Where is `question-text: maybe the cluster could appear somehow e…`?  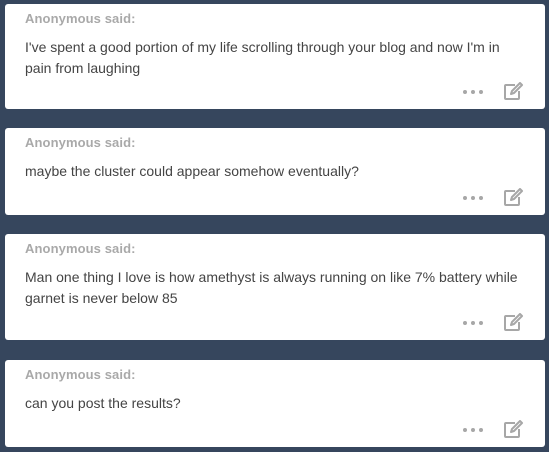 question-text: maybe the cluster could appear somehow e… is located at coordinates (192, 171).